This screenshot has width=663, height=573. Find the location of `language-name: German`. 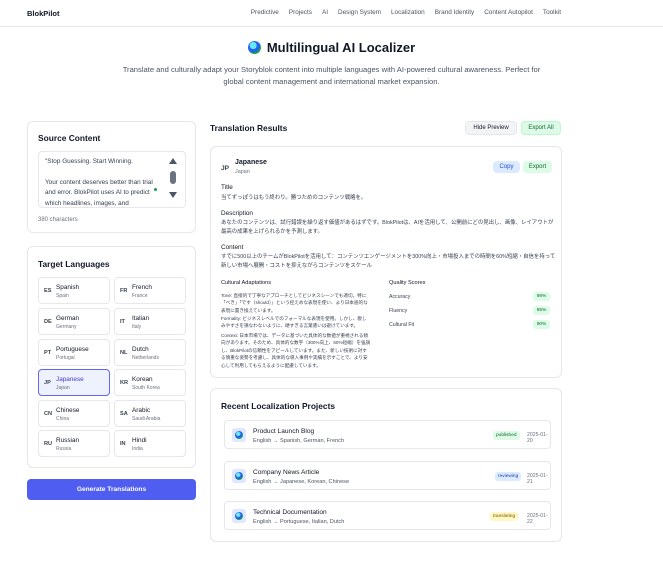

language-name: German is located at coordinates (68, 318).